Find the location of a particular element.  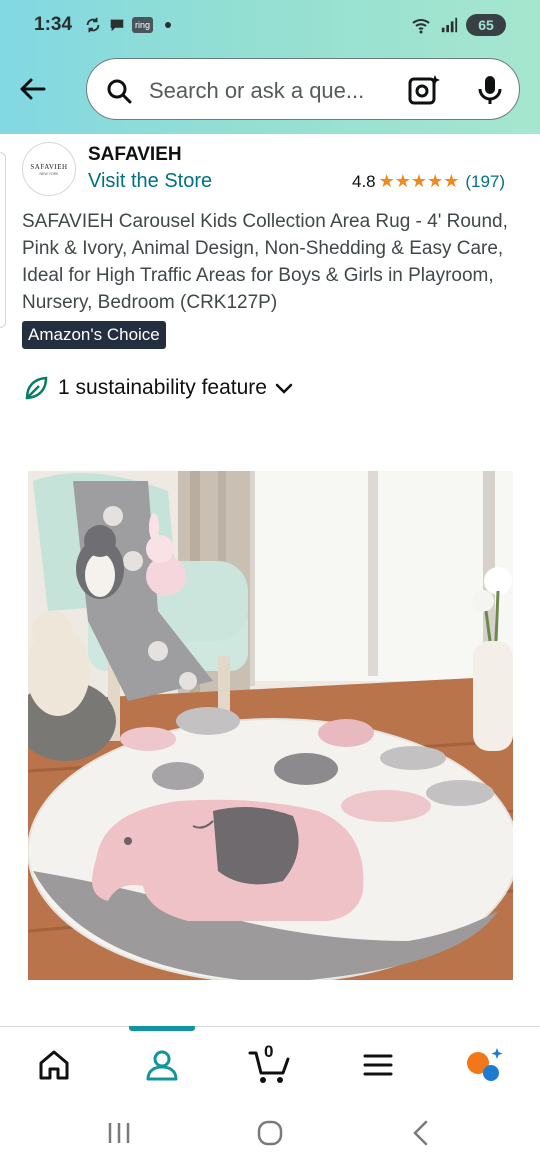

rating-summary: 4.8 ★ ★ ★ ★ ★ (197) is located at coordinates (428, 182).